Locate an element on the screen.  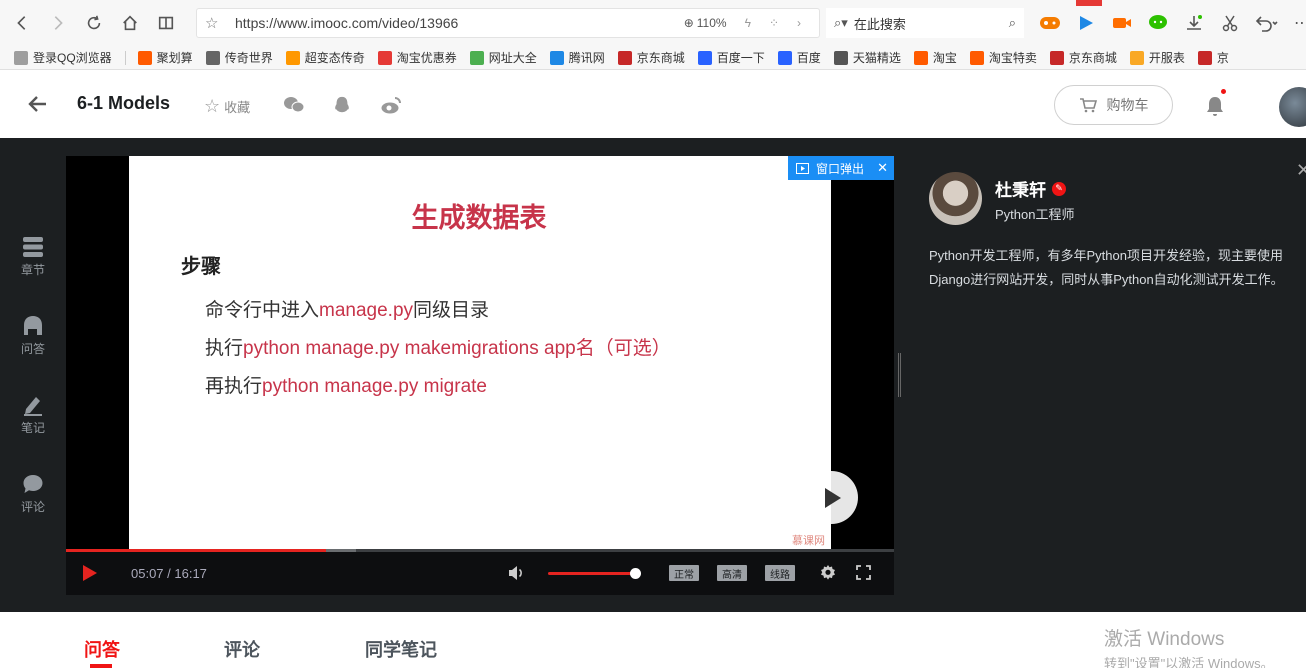
avatar is located at coordinates (1292, 107).